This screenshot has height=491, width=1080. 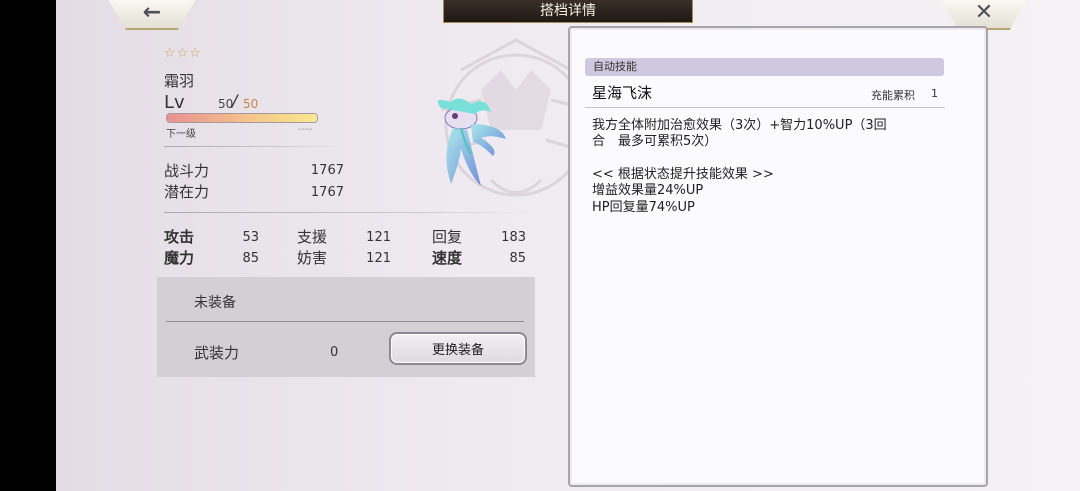 What do you see at coordinates (152, 12) in the screenshot?
I see `arrow-left-icon: ←` at bounding box center [152, 12].